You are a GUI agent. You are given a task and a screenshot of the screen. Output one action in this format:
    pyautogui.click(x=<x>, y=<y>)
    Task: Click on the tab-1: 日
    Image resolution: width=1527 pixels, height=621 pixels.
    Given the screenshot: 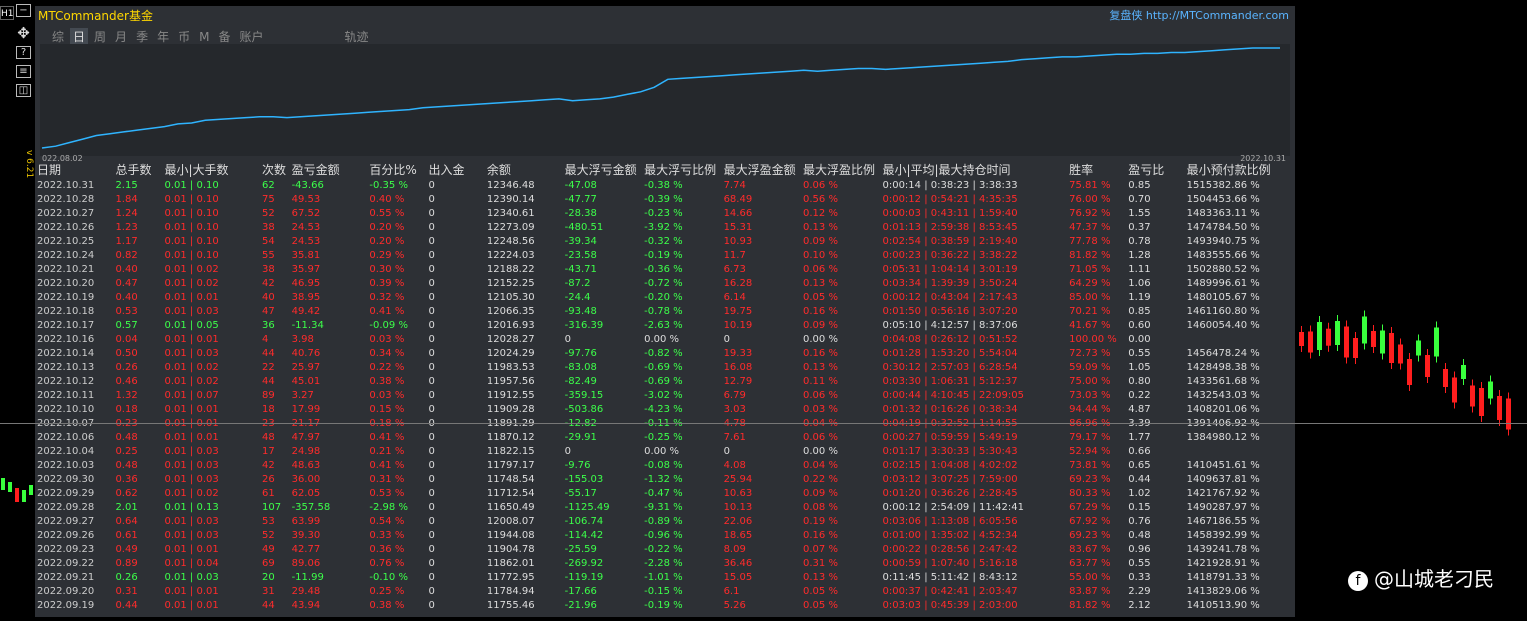 What is the action you would take?
    pyautogui.click(x=79, y=36)
    